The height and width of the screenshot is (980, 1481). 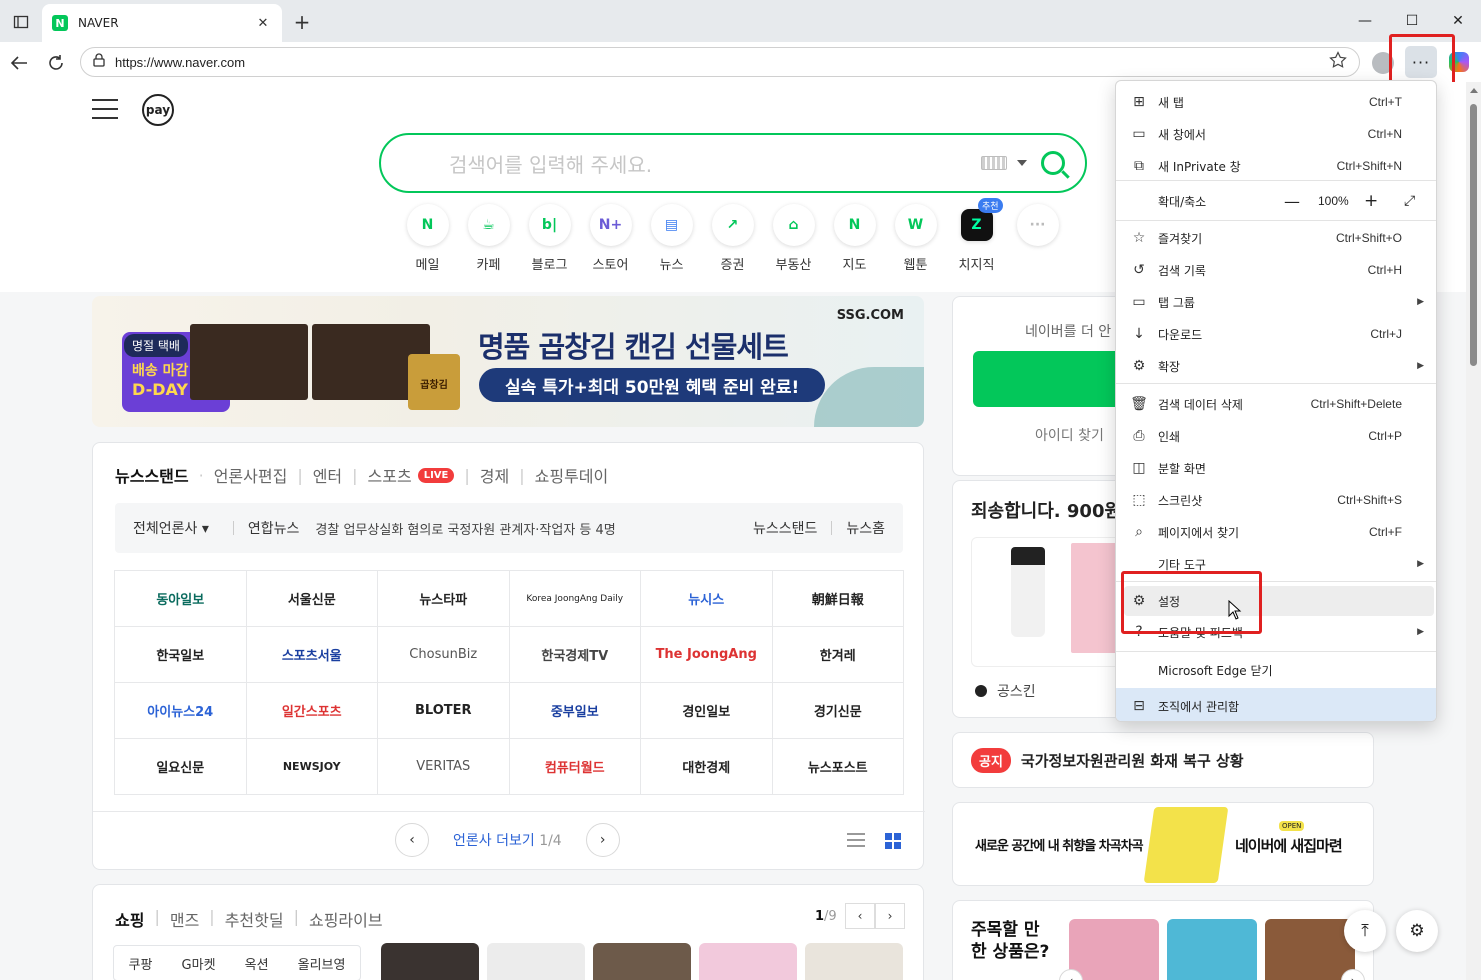 I want to click on shortcut-mail: N 메일, so click(x=427, y=238).